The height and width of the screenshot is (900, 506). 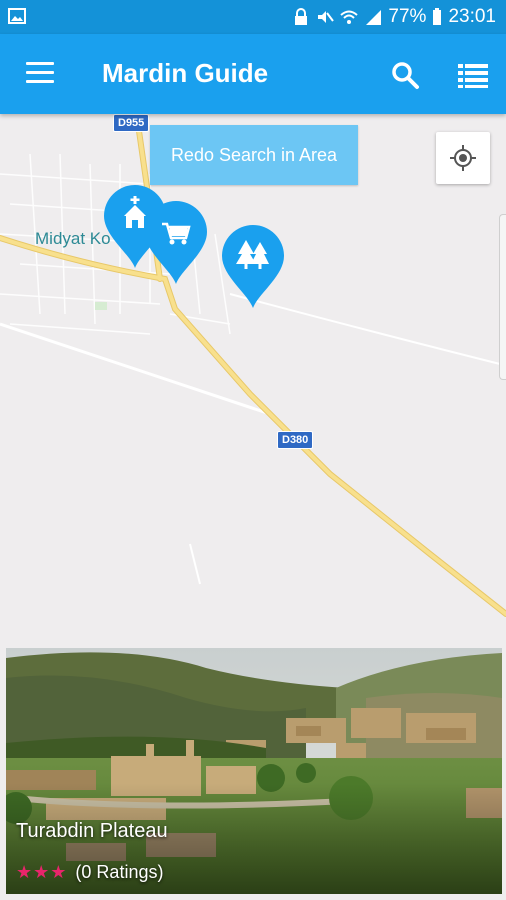 What do you see at coordinates (253, 17) in the screenshot?
I see `status-bar: 77% 23:01` at bounding box center [253, 17].